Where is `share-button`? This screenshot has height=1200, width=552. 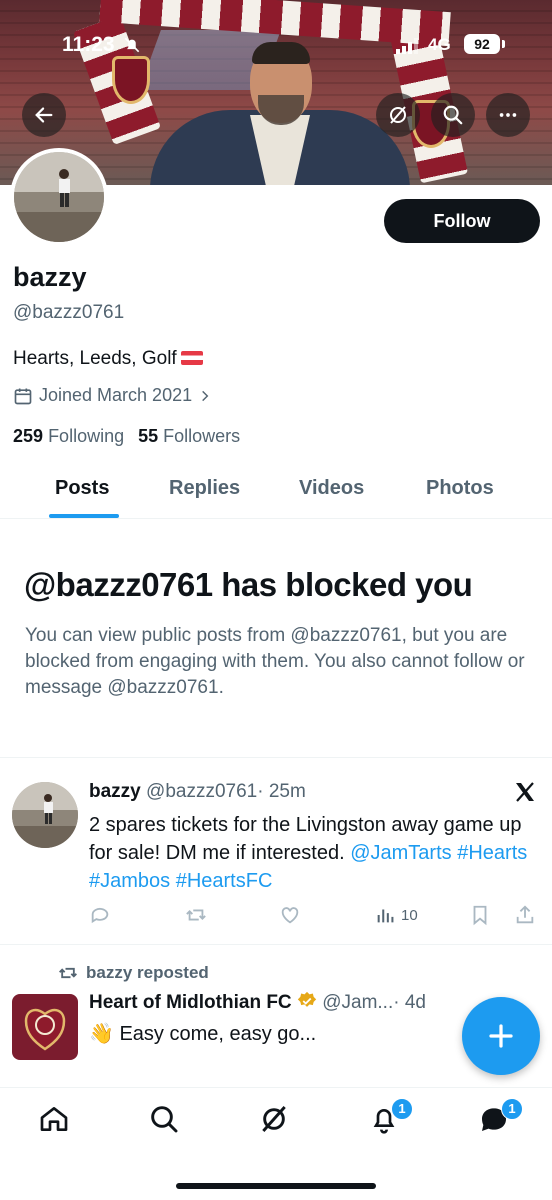 share-button is located at coordinates (525, 915).